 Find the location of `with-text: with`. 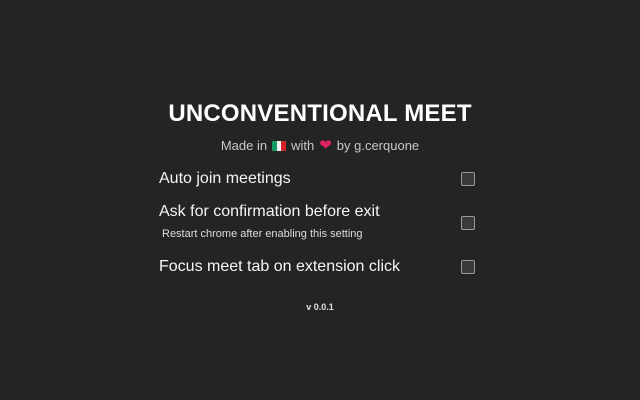

with-text: with is located at coordinates (303, 145).